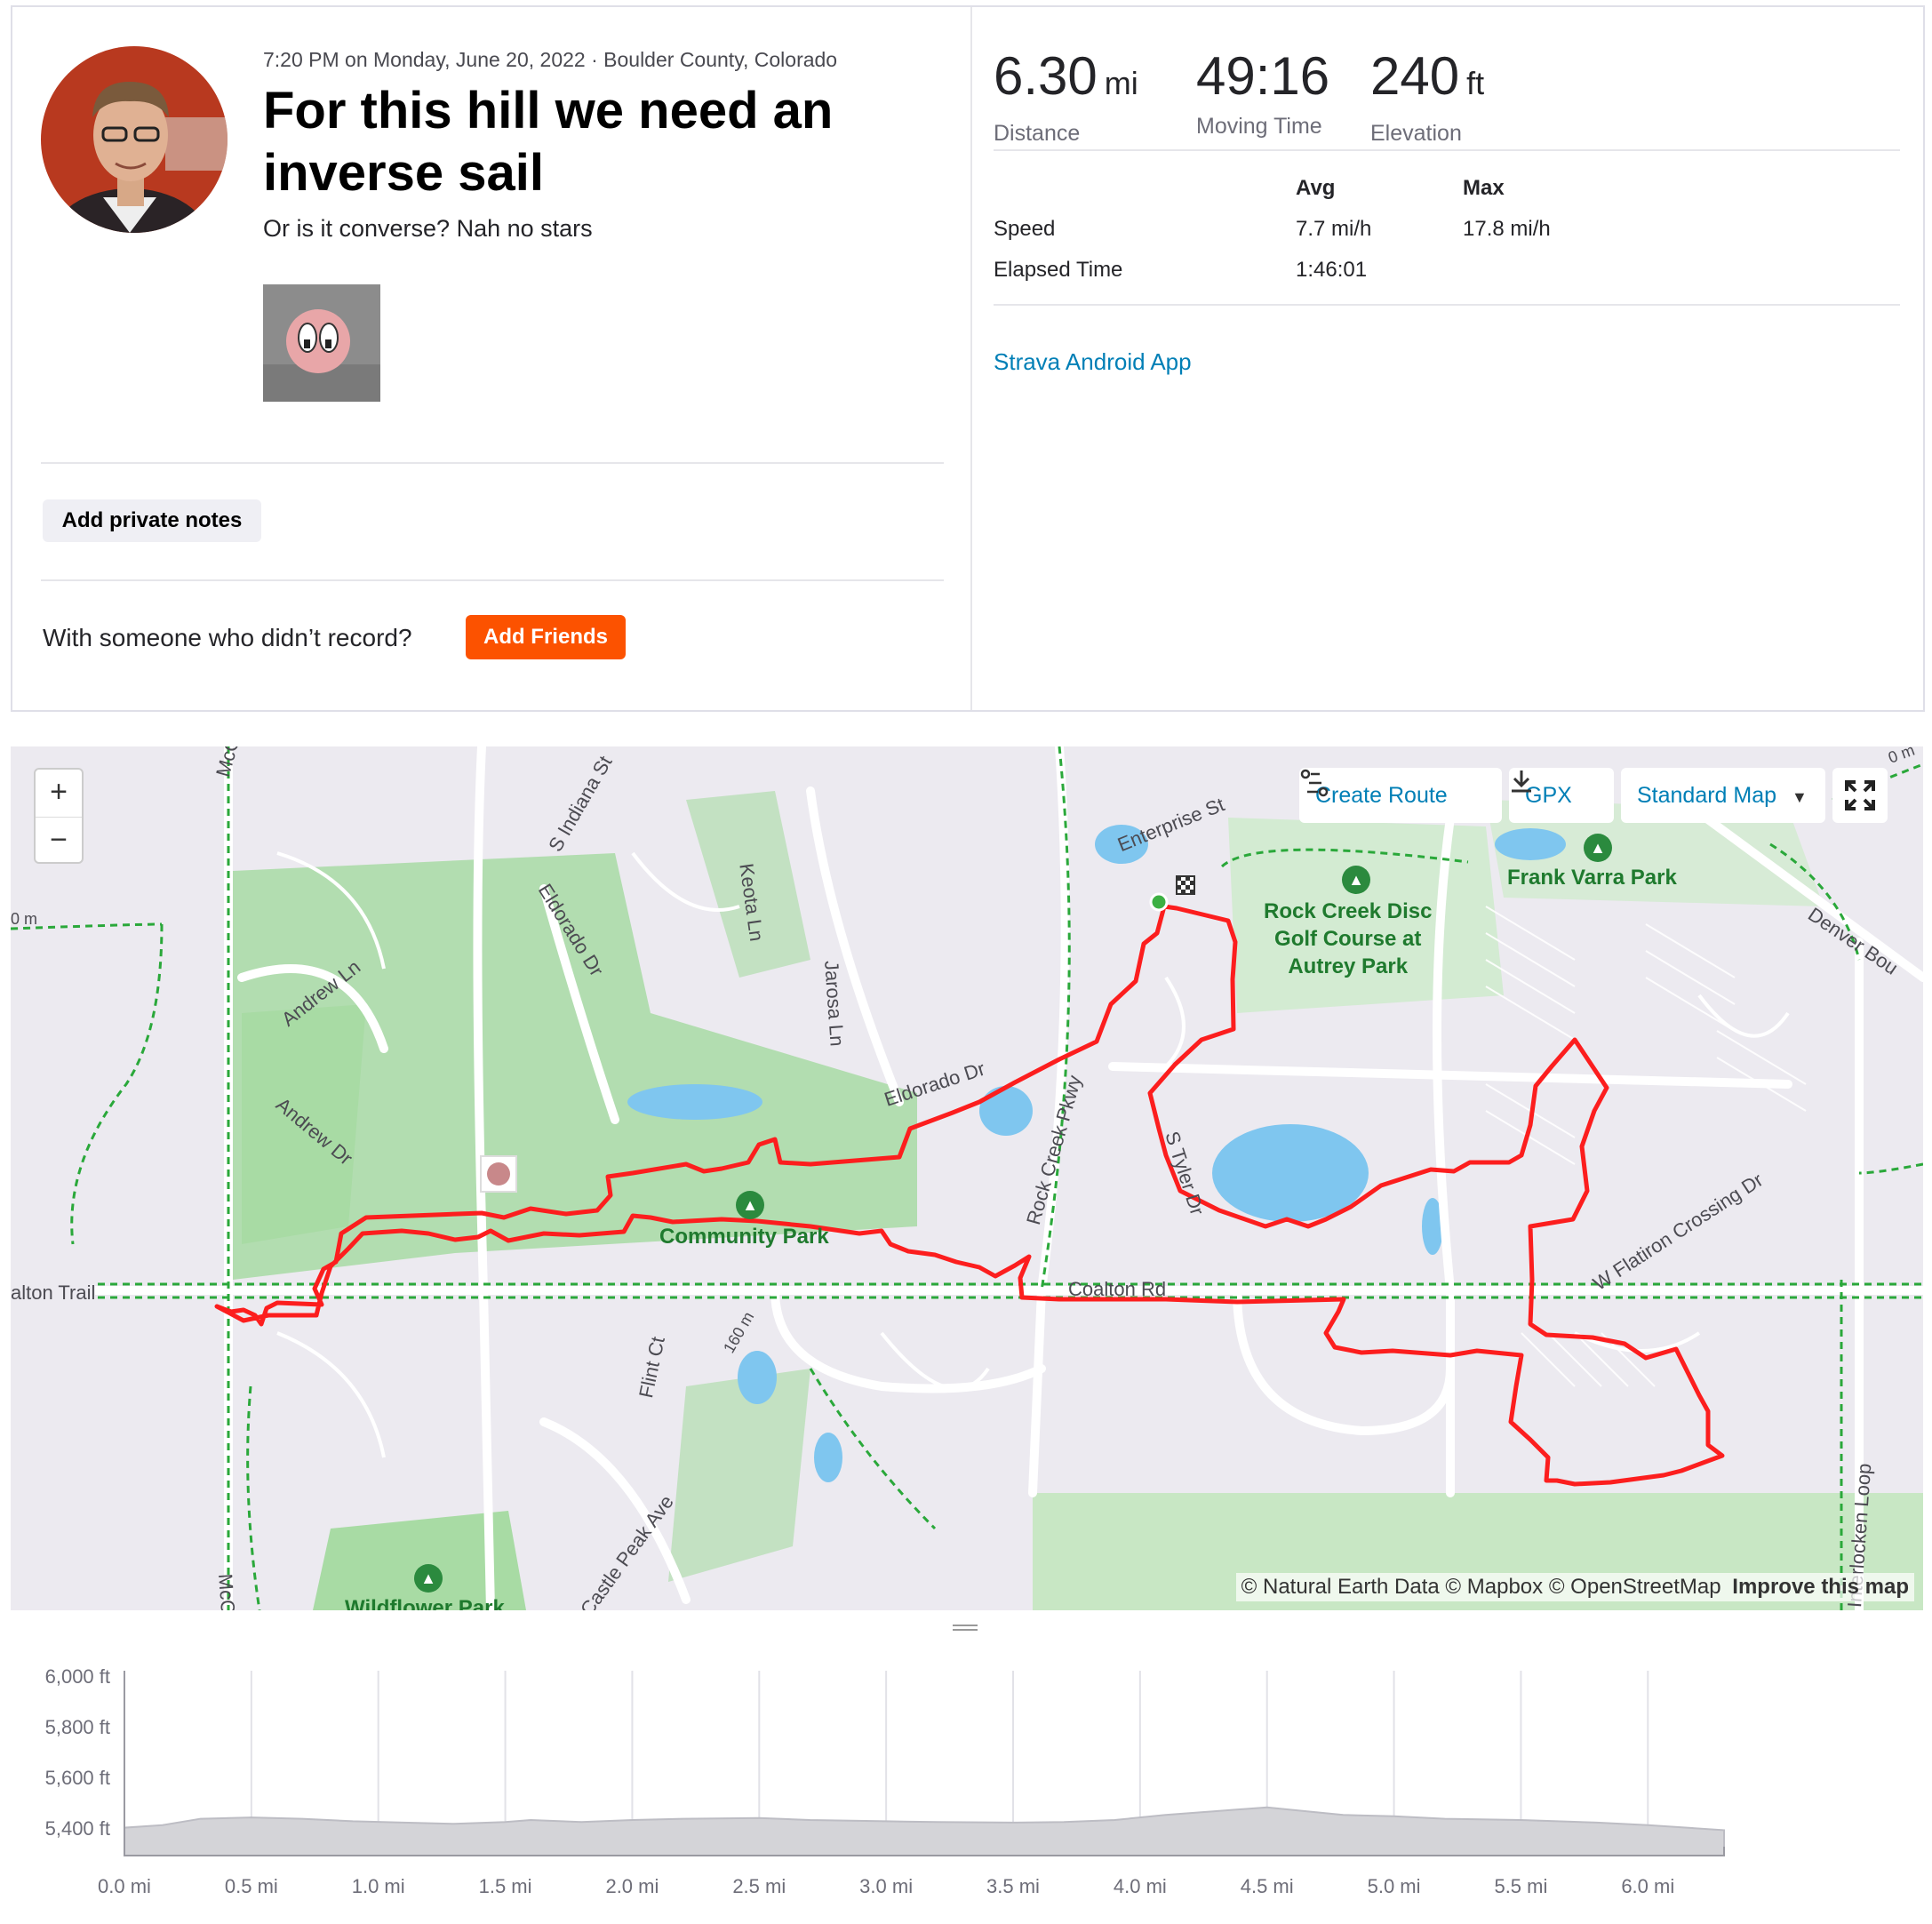 The image size is (1932, 1924). I want to click on x-tick-label: 4.5 mi, so click(1267, 1886).